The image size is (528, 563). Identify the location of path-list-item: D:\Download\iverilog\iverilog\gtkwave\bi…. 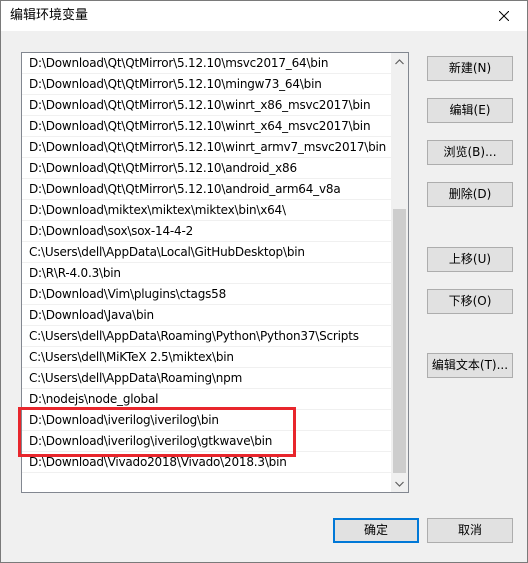
(207, 441).